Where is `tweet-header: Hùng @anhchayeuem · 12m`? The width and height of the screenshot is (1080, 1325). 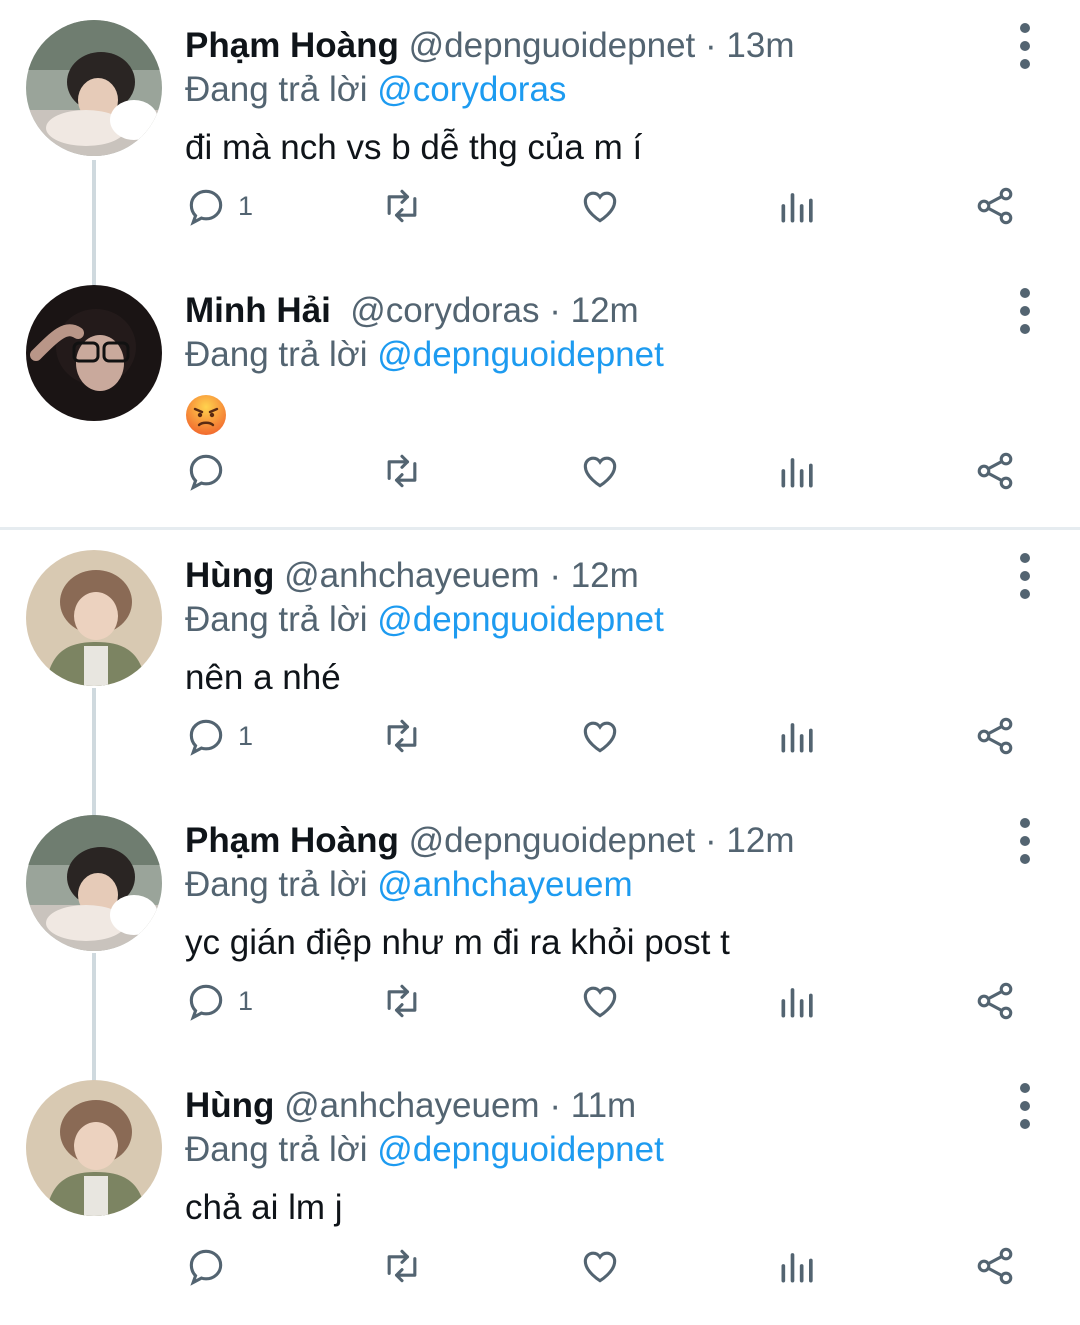
tweet-header: Hùng @anhchayeuem · 12m is located at coordinates (412, 576).